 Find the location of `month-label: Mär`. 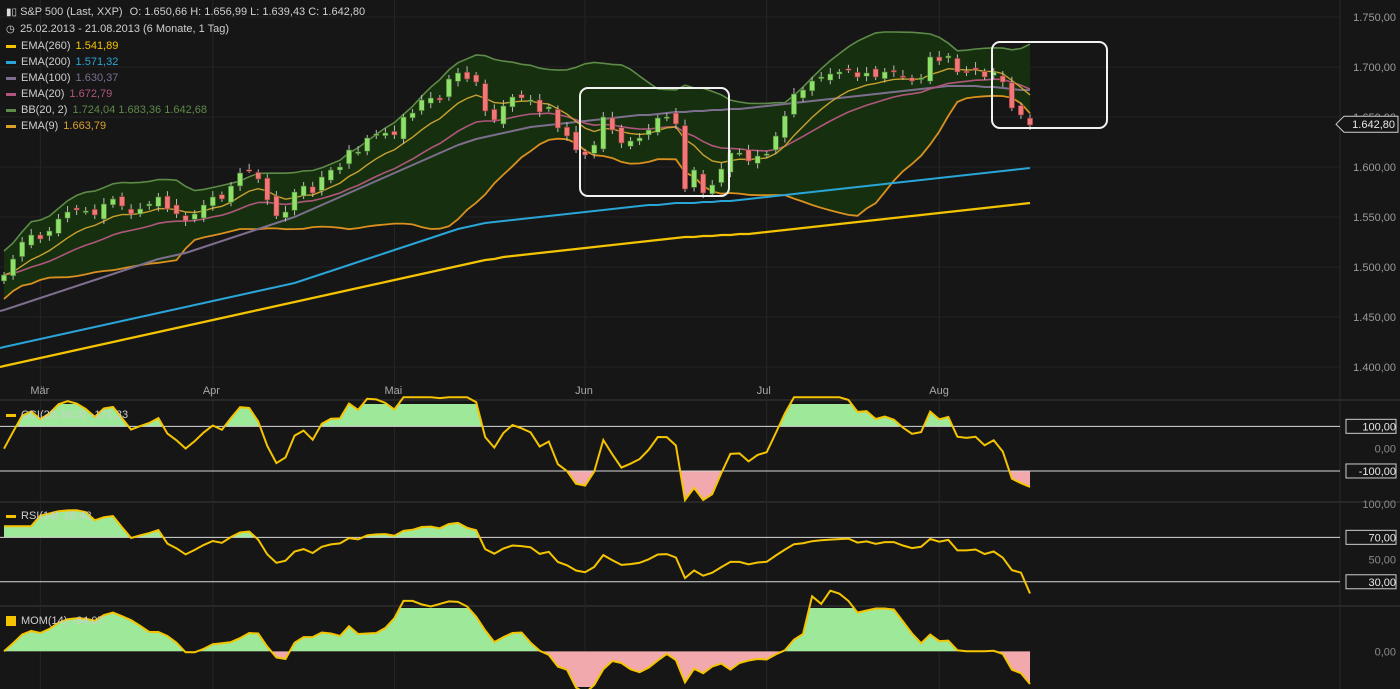

month-label: Mär is located at coordinates (39, 391).